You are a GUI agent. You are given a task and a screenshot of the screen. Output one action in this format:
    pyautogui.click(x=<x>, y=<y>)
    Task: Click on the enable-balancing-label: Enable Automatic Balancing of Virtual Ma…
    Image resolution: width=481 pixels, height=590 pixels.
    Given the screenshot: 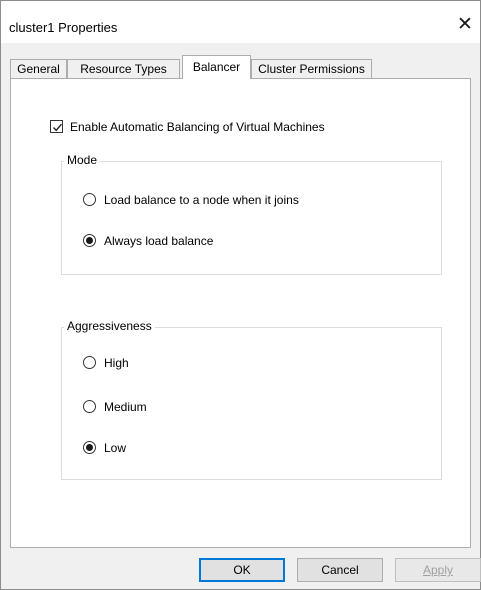 What is the action you would take?
    pyautogui.click(x=197, y=127)
    